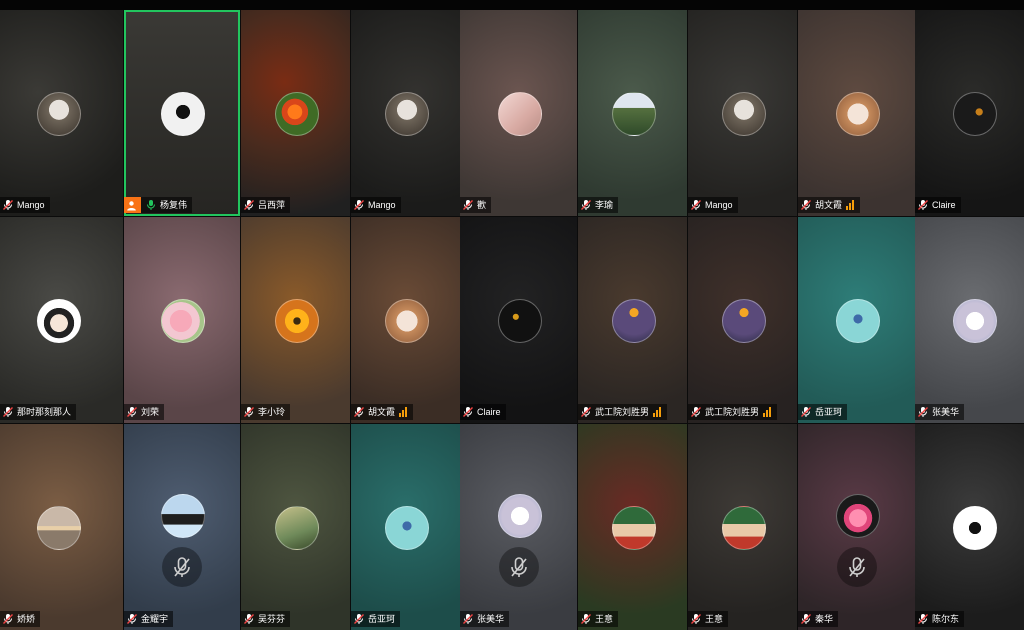  Describe the element at coordinates (824, 619) in the screenshot. I see `participant-name: 秦华` at that location.